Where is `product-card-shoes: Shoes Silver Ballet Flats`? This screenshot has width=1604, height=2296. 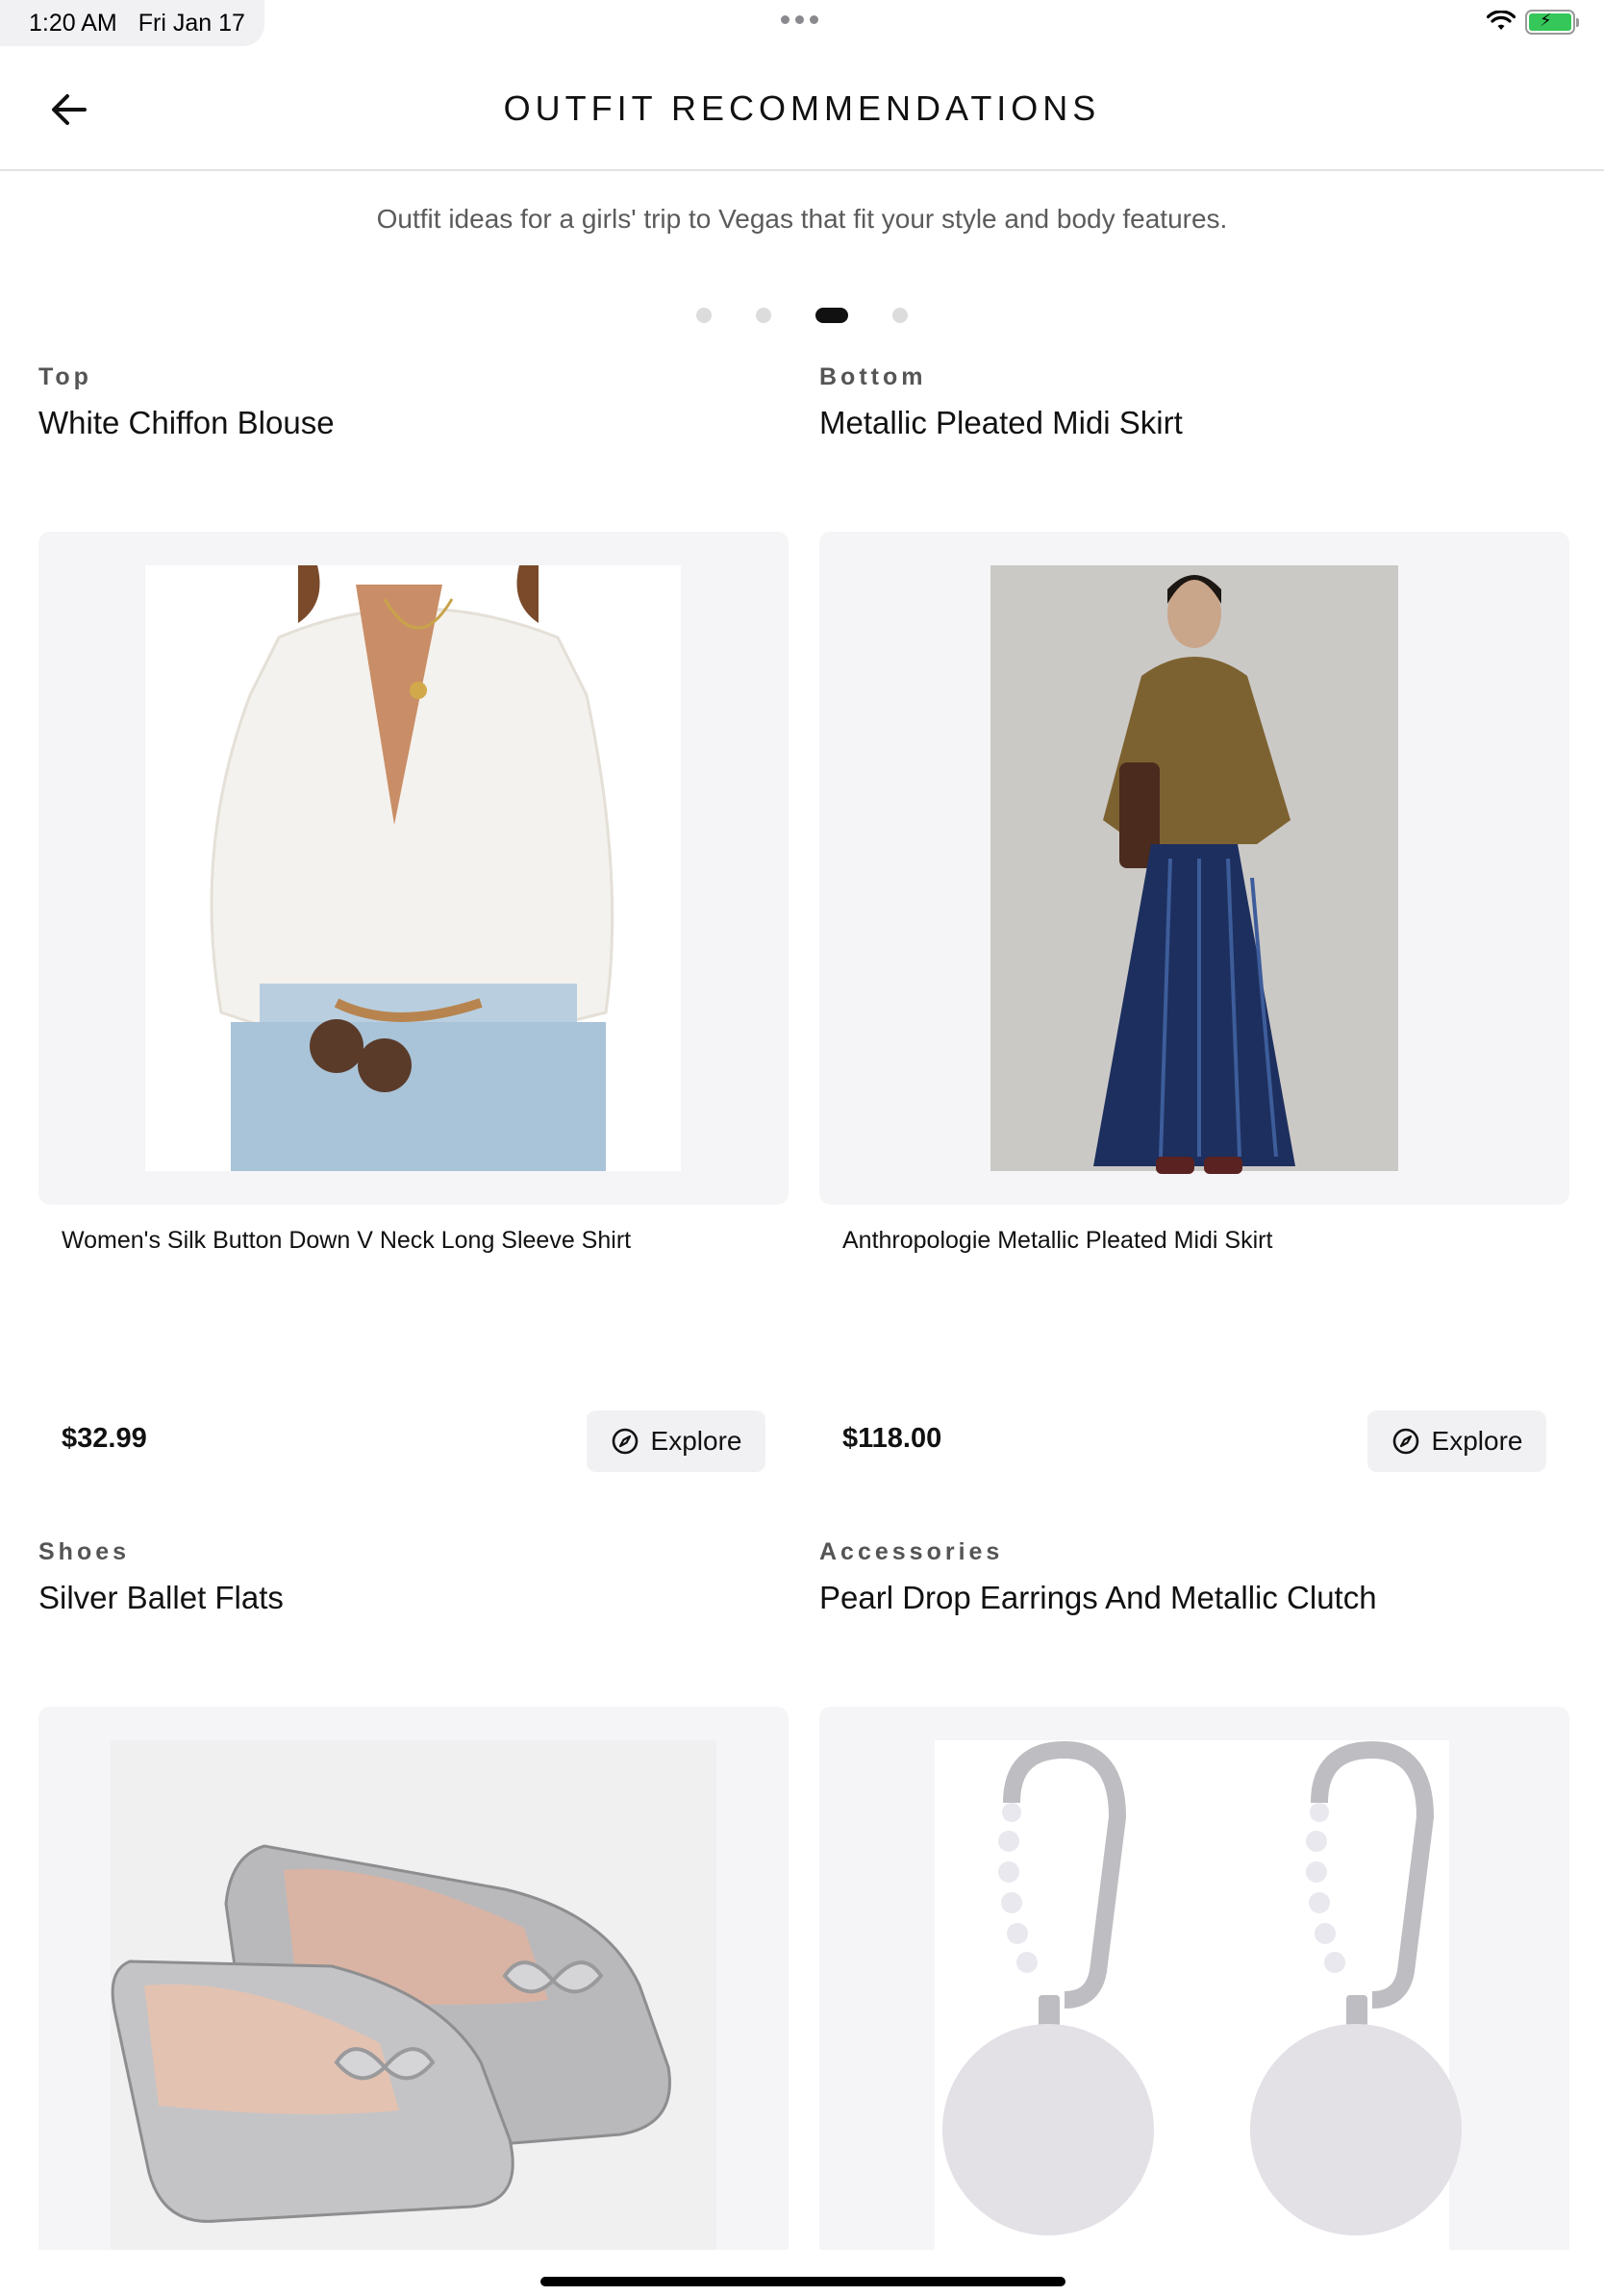
product-card-shoes: Shoes Silver Ballet Flats is located at coordinates (413, 1894).